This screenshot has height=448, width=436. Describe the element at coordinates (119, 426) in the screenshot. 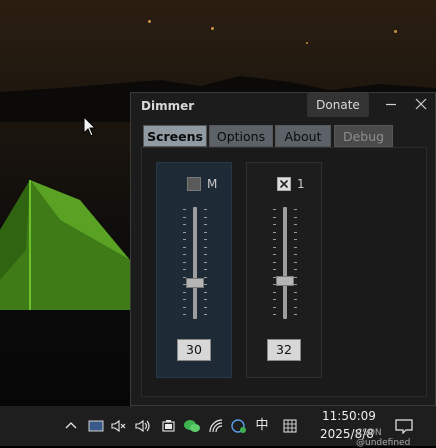

I see `speaker-icon` at that location.